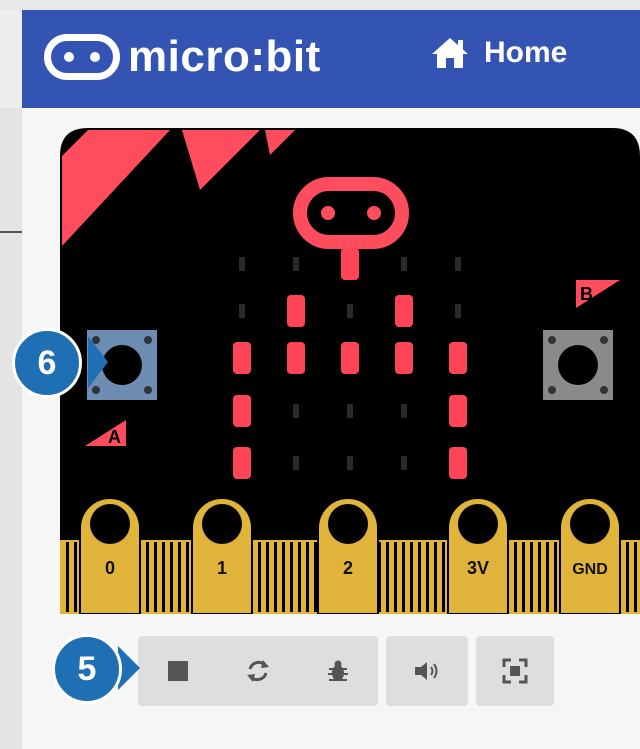  I want to click on callout-5: 5, so click(87, 669).